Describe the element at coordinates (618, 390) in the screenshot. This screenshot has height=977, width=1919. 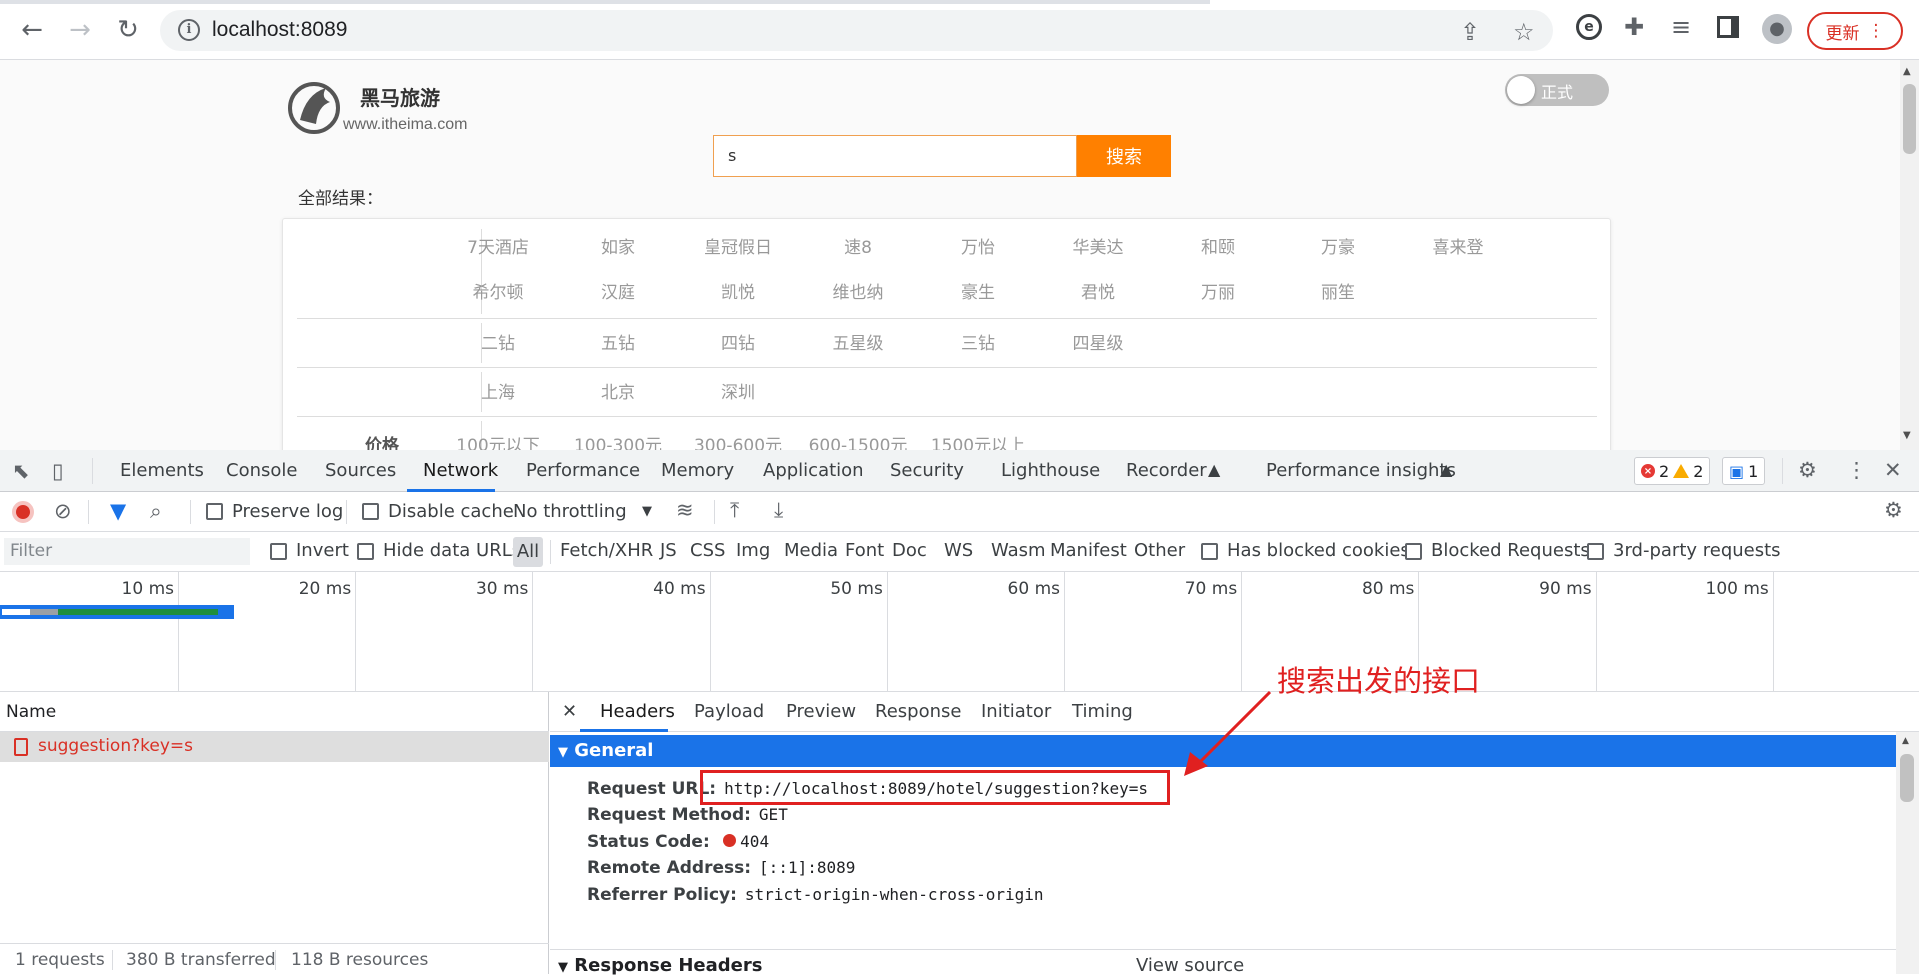
I see `city-filter-item: 北京` at that location.